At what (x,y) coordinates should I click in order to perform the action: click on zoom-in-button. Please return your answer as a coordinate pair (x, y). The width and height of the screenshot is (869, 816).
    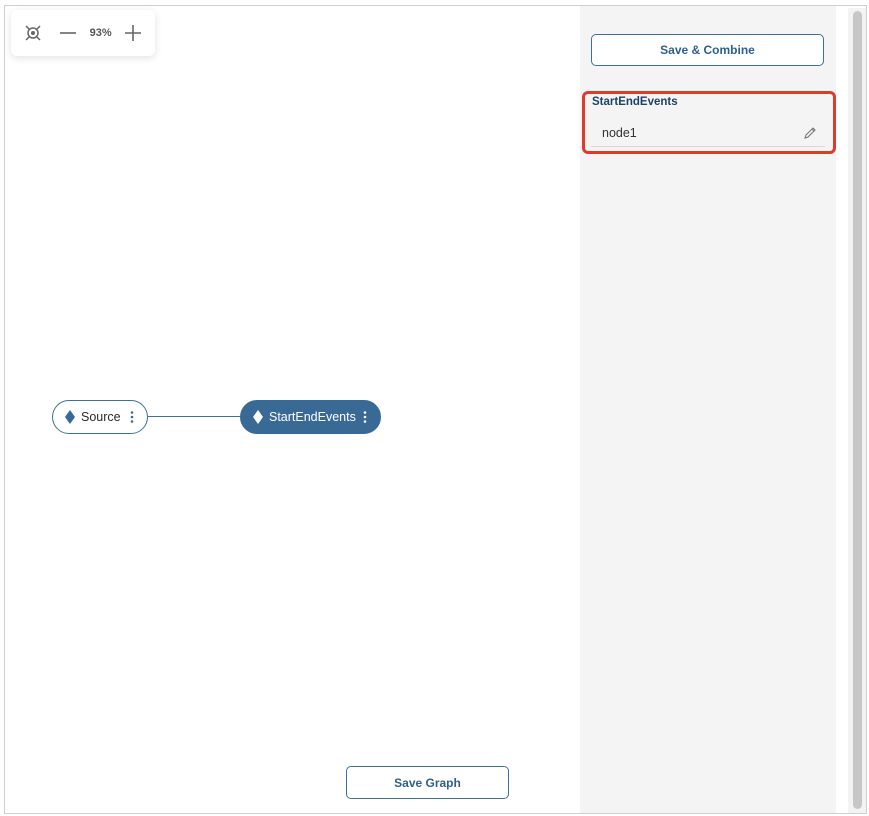
    Looking at the image, I should click on (133, 33).